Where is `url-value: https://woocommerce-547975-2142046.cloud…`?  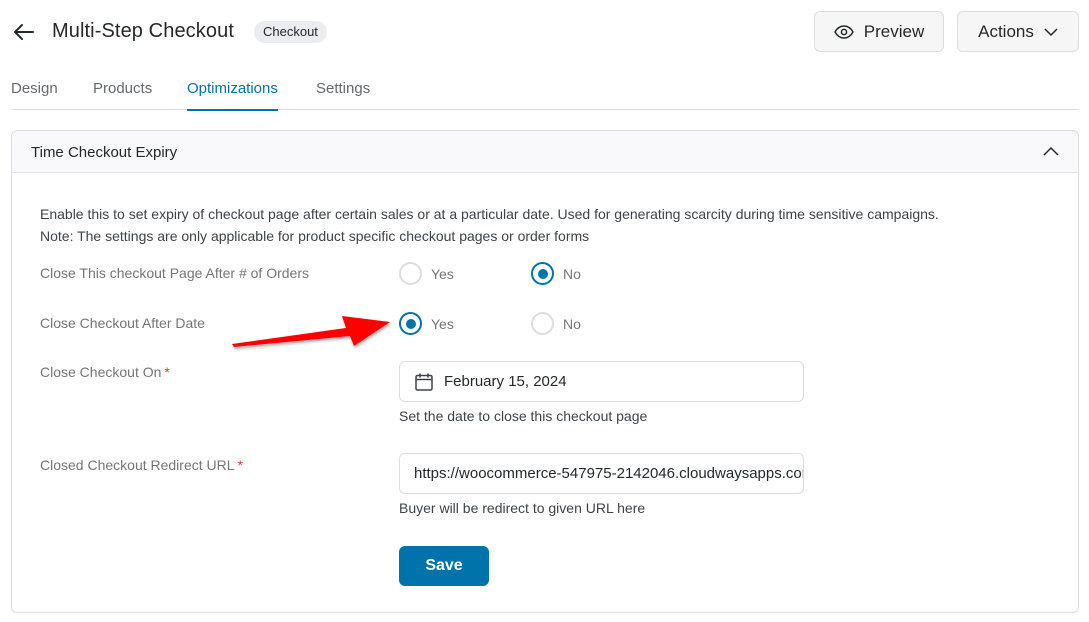 url-value: https://woocommerce-547975-2142046.cloud… is located at coordinates (609, 473).